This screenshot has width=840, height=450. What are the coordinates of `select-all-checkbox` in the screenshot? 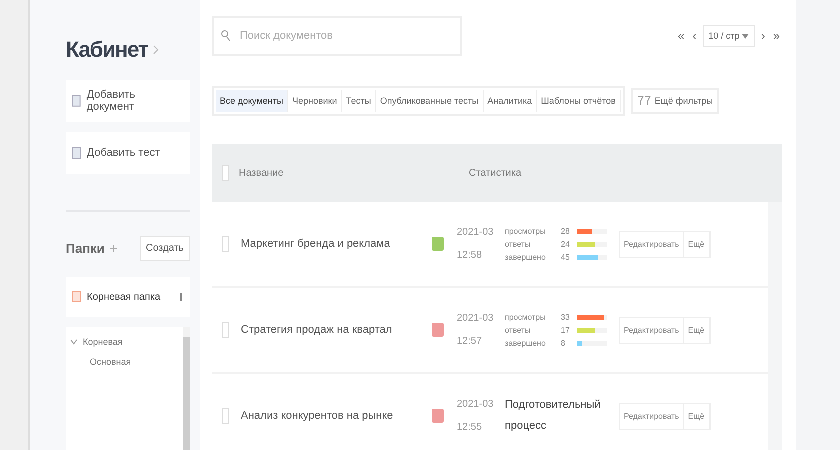 It's located at (225, 173).